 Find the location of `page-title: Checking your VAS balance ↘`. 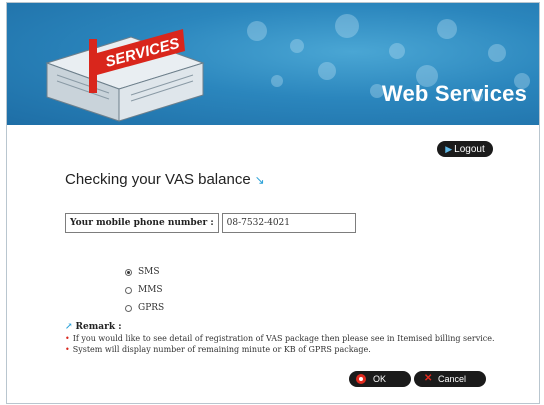

page-title: Checking your VAS balance ↘ is located at coordinates (165, 179).